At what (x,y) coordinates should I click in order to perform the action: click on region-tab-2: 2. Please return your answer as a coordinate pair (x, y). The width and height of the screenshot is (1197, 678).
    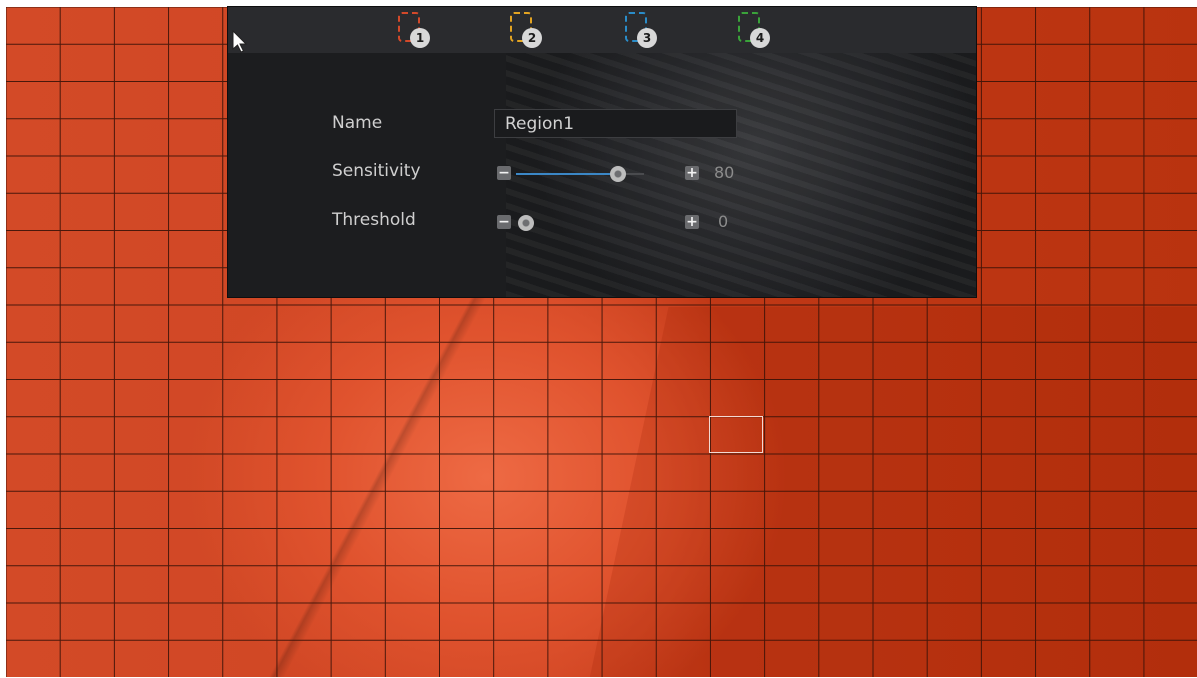
    Looking at the image, I should click on (527, 30).